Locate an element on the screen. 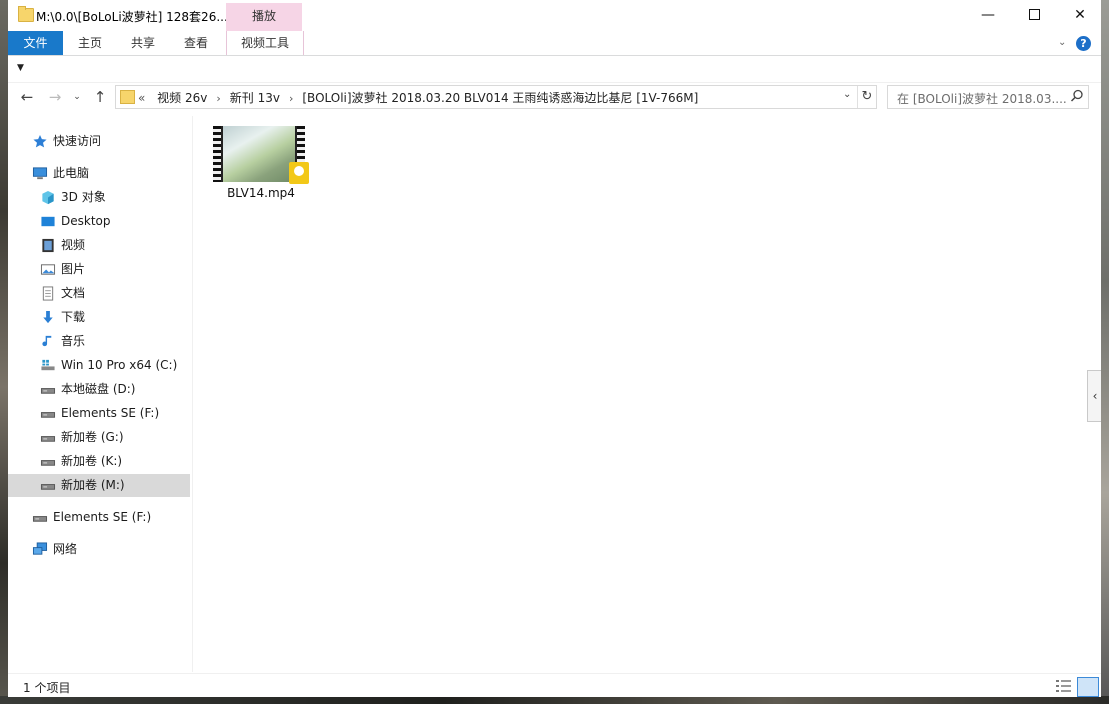 This screenshot has height=704, width=1109. player-badge-icon is located at coordinates (299, 173).